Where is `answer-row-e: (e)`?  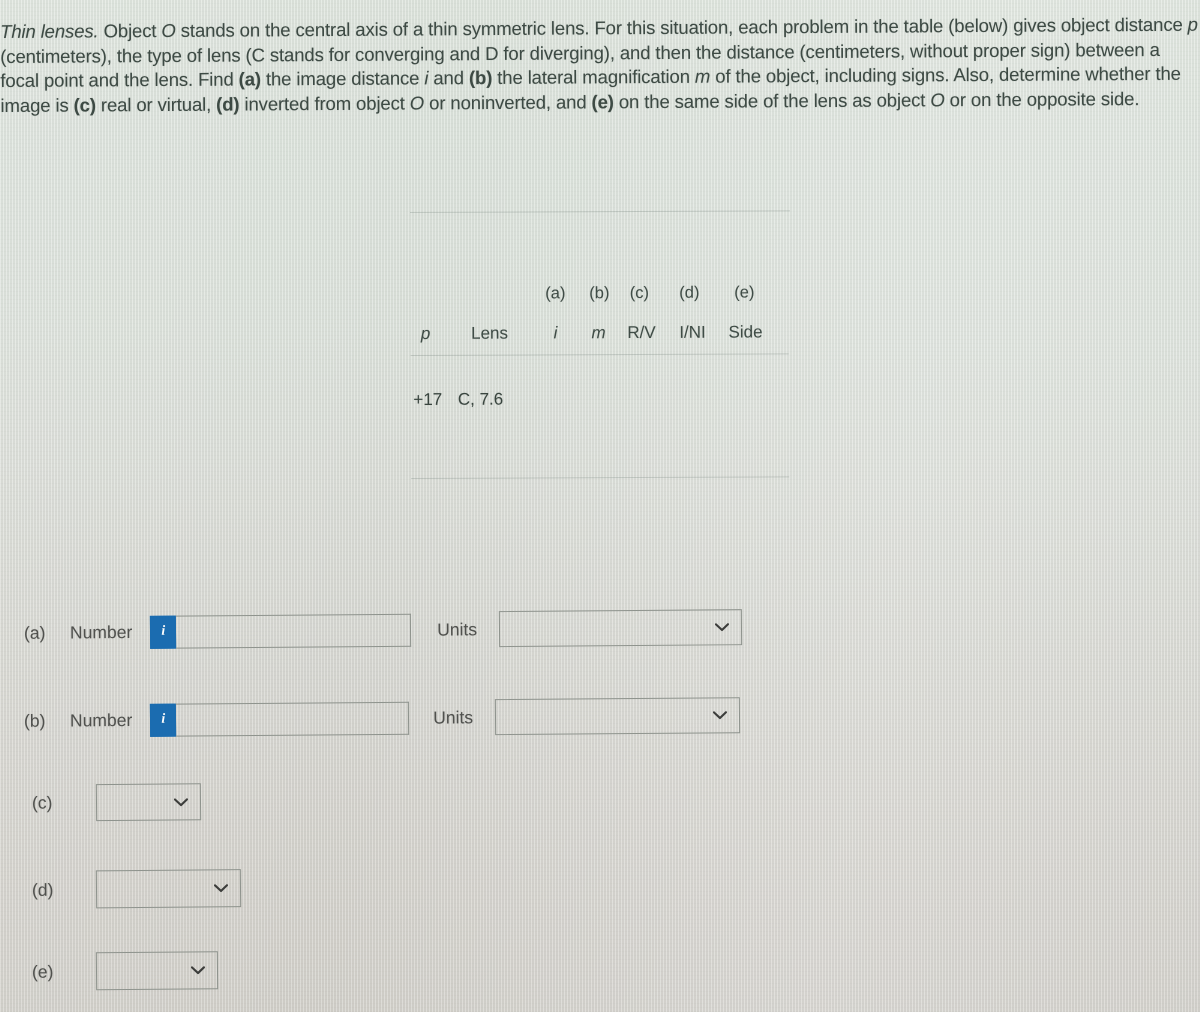 answer-row-e: (e) is located at coordinates (125, 971).